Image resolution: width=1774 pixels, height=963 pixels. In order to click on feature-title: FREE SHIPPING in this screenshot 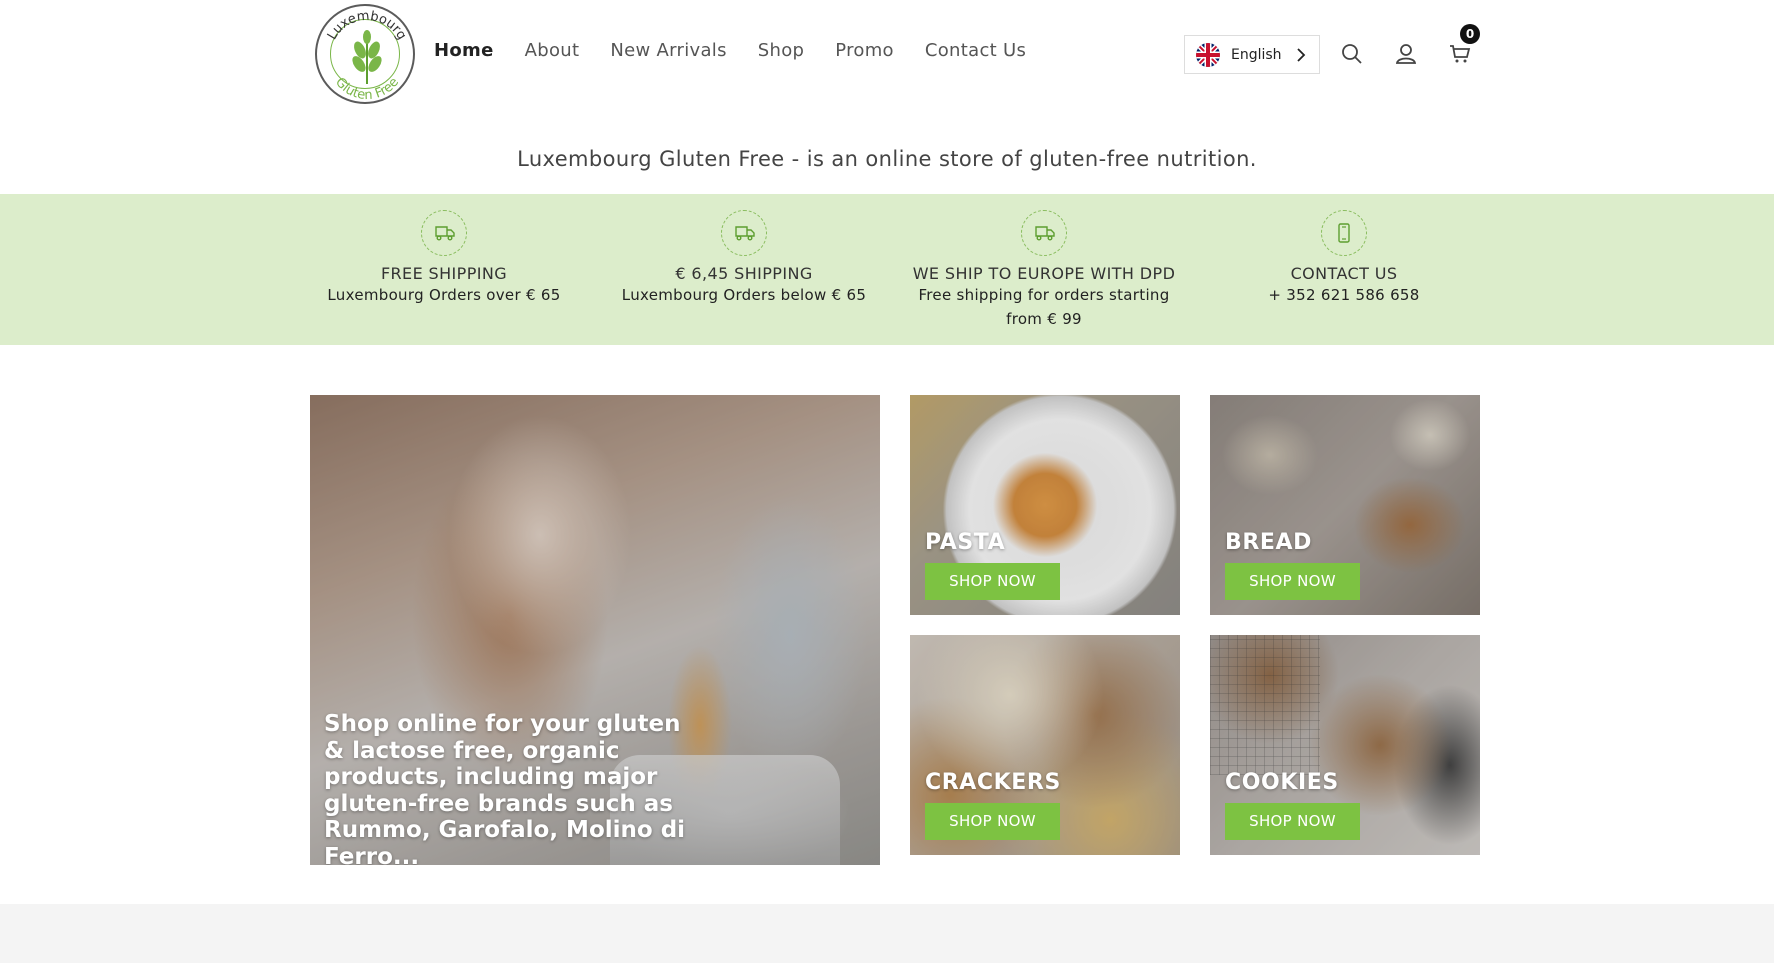, I will do `click(444, 273)`.